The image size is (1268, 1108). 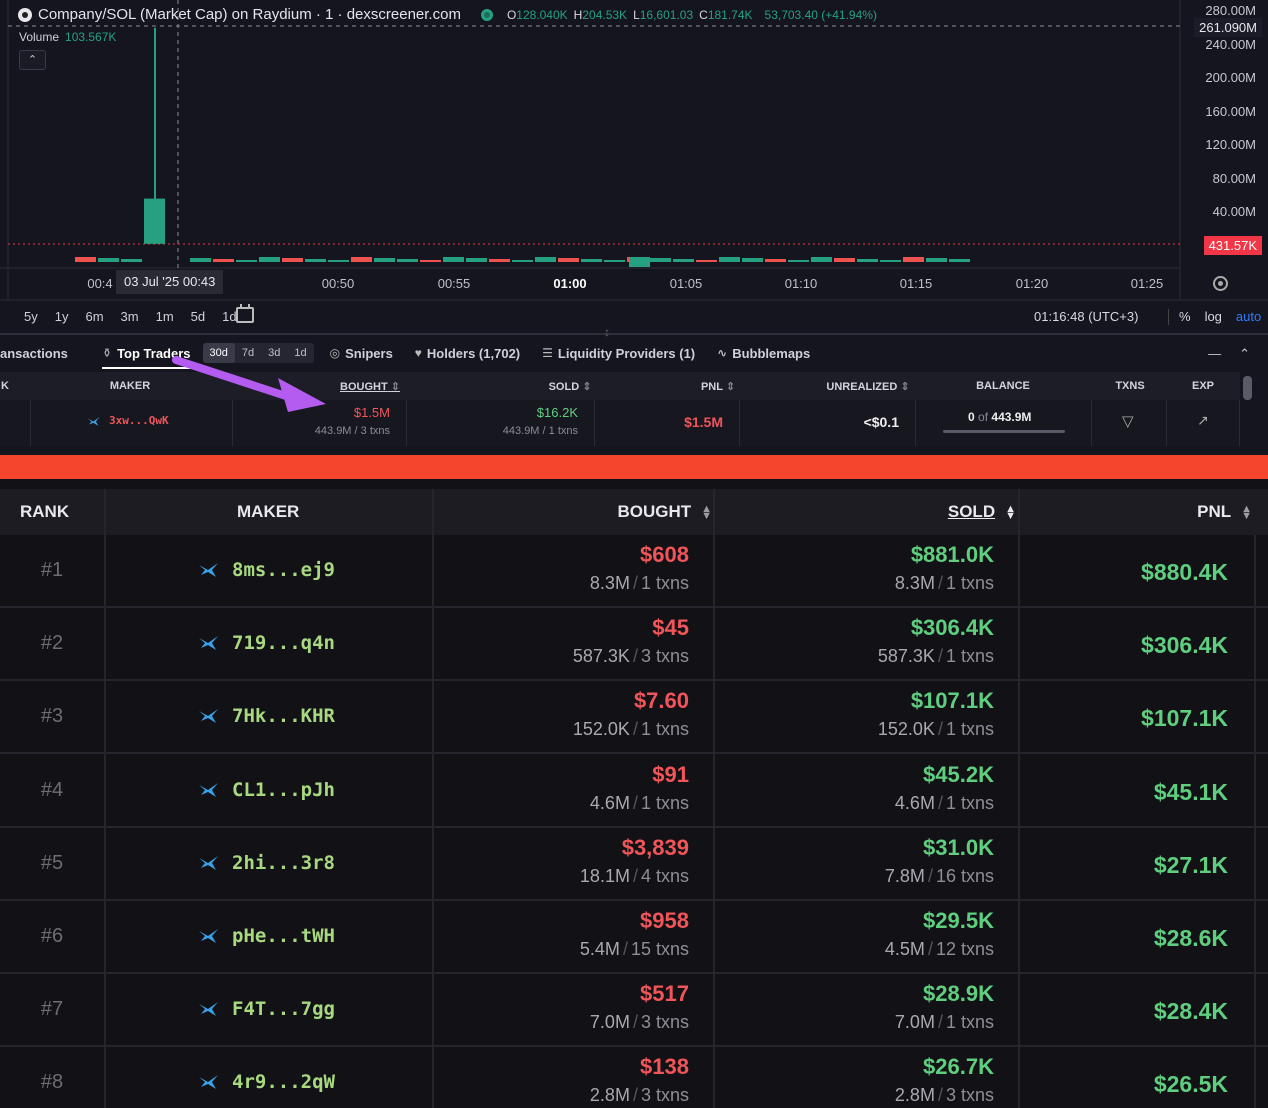 I want to click on range-button-6m: 6m, so click(x=94, y=316).